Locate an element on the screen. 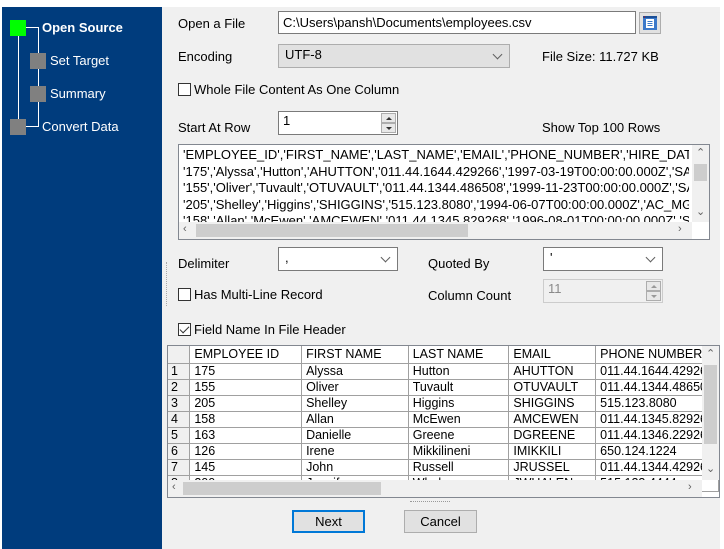  step-indicator-open-source is located at coordinates (18, 28).